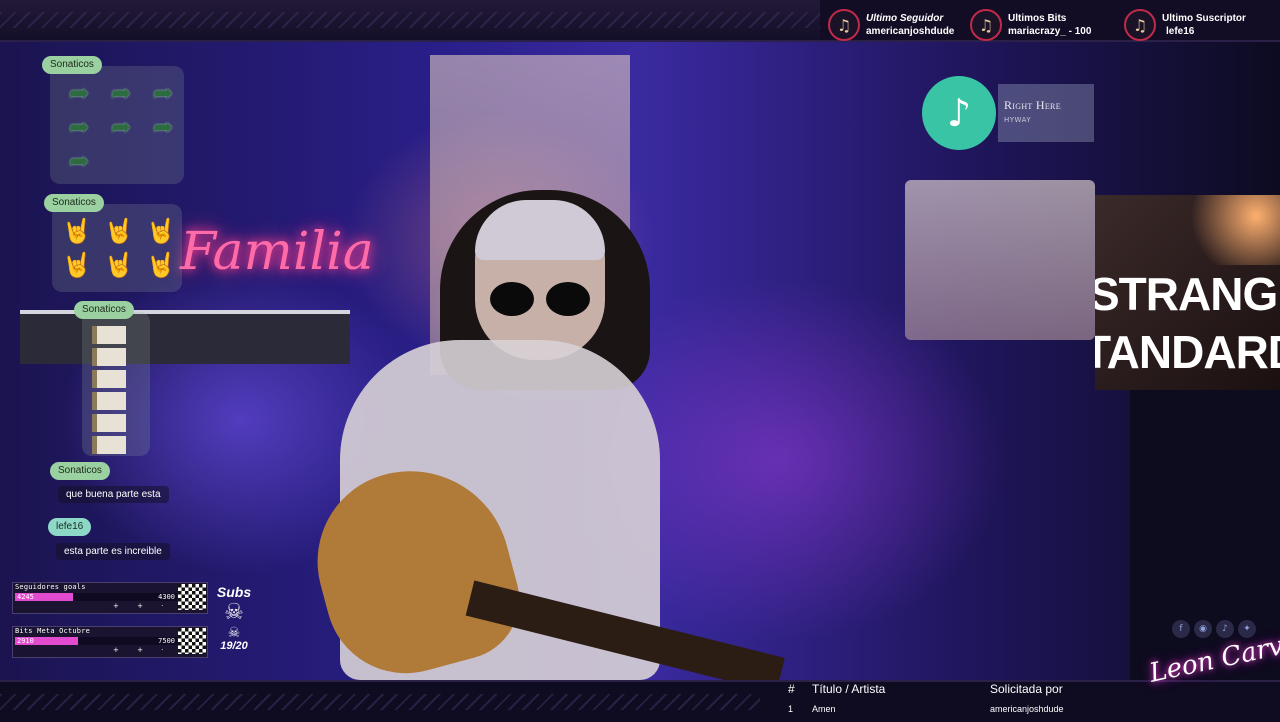  Describe the element at coordinates (1247, 629) in the screenshot. I see `twitter-icon: ✦` at that location.